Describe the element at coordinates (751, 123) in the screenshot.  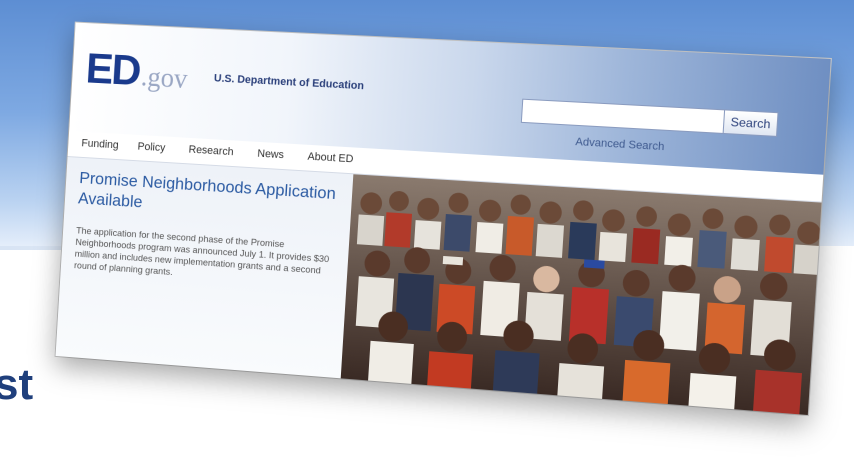
I see `search-button: Search` at that location.